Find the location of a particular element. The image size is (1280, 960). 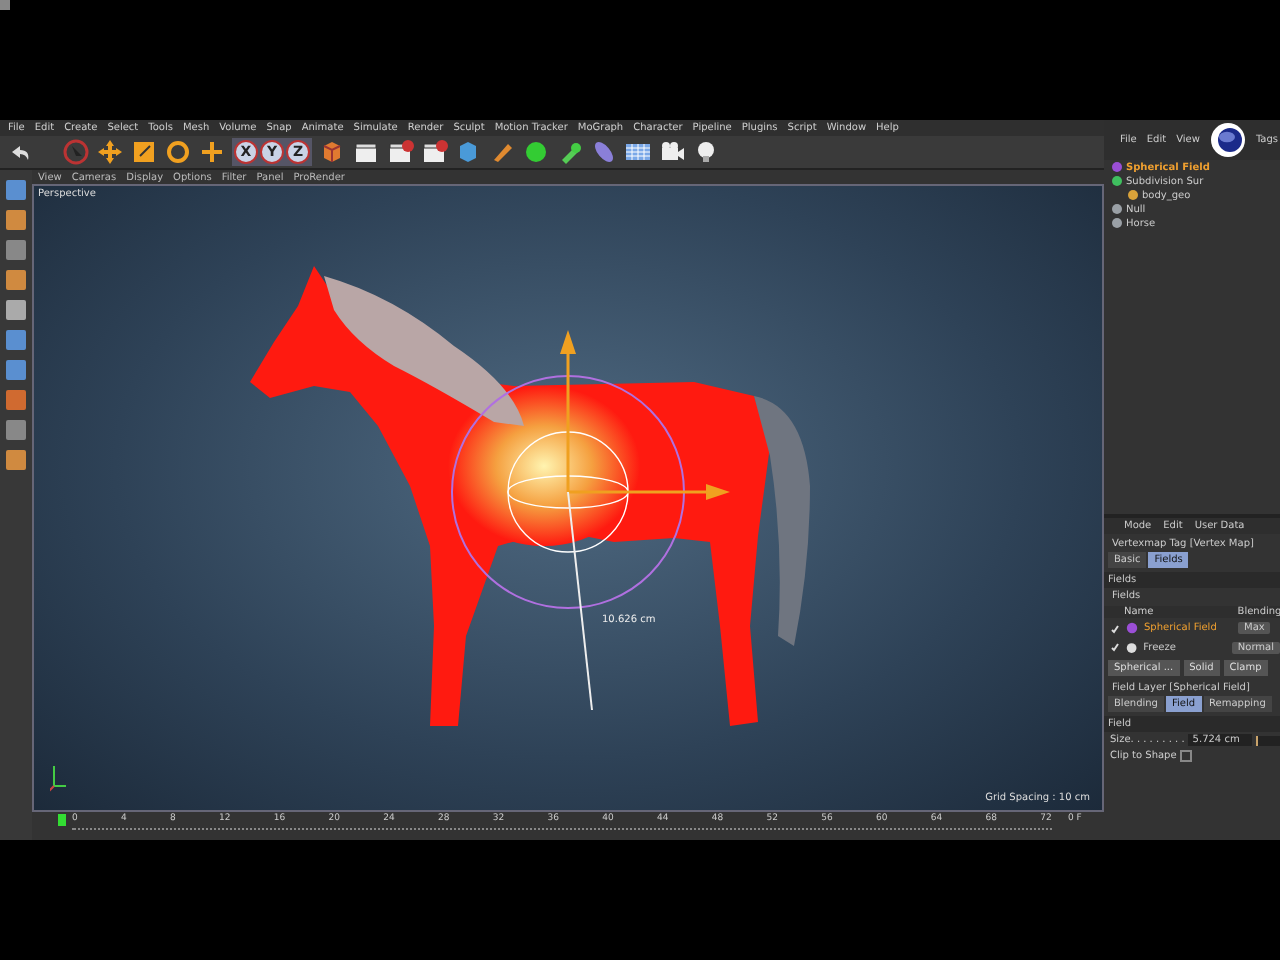

scale-icon is located at coordinates (144, 152).